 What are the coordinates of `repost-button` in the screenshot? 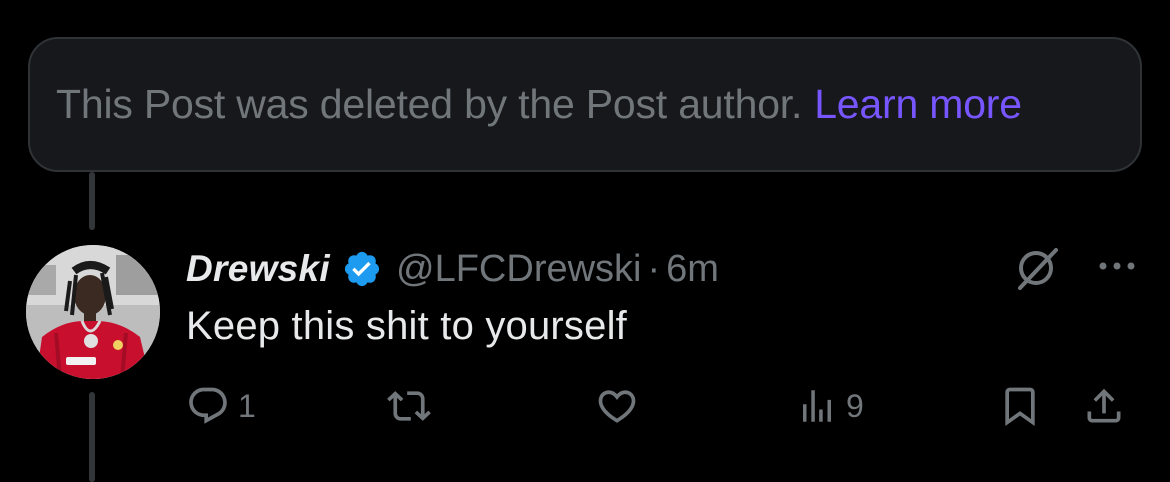 It's located at (413, 406).